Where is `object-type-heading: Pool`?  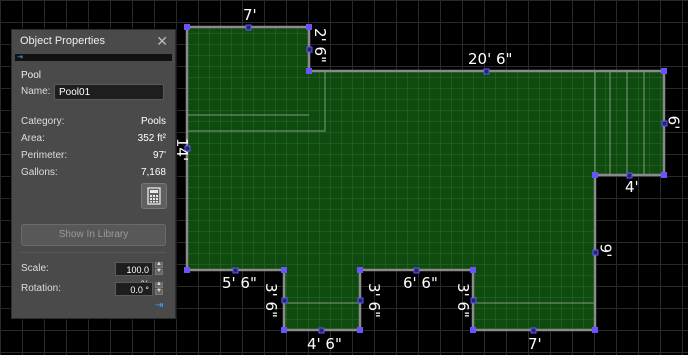 object-type-heading: Pool is located at coordinates (31, 75).